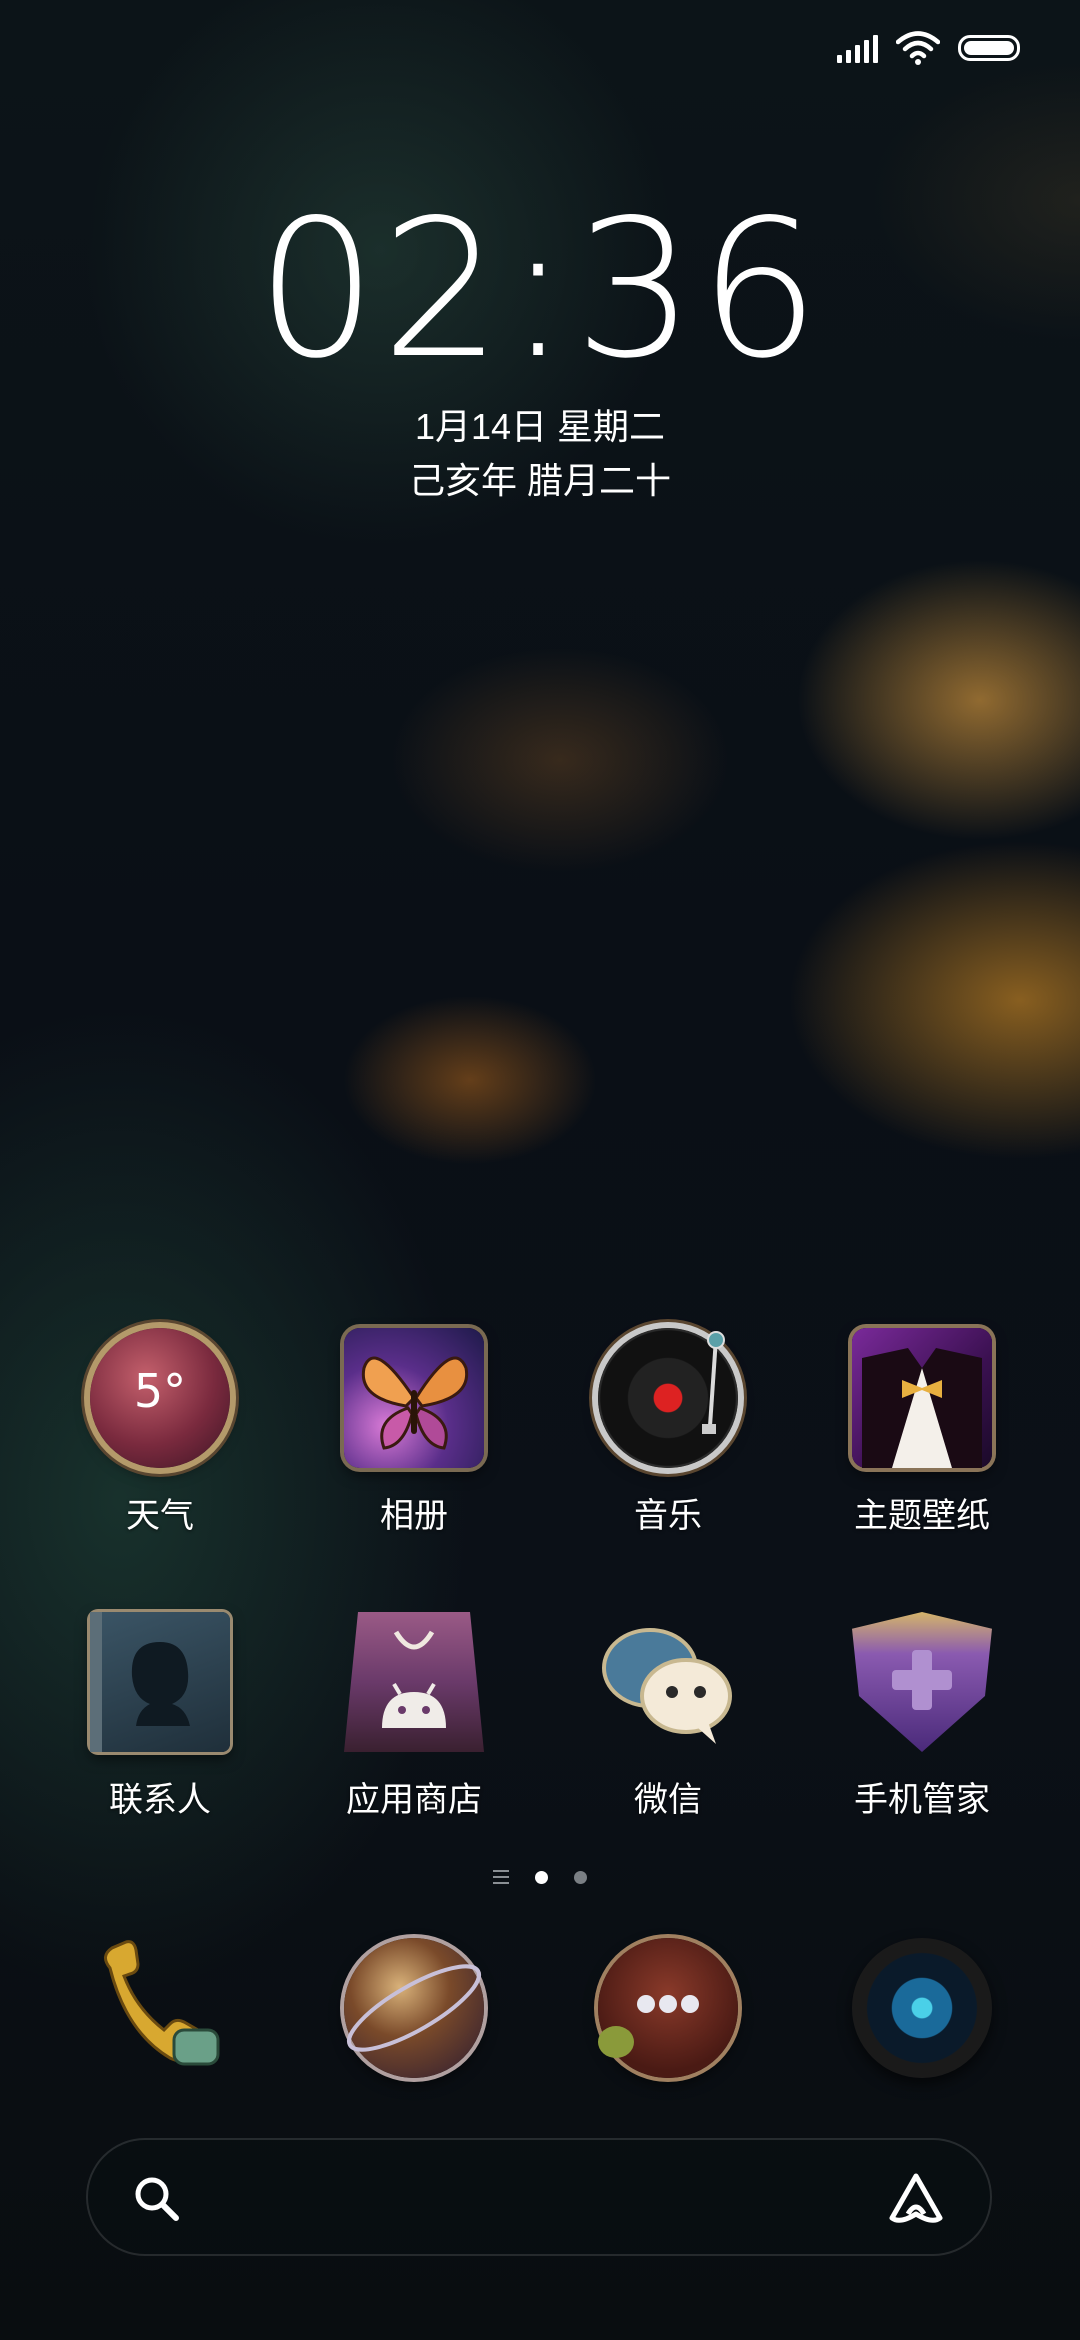 This screenshot has height=2340, width=1080. I want to click on assistant-icon, so click(916, 2198).